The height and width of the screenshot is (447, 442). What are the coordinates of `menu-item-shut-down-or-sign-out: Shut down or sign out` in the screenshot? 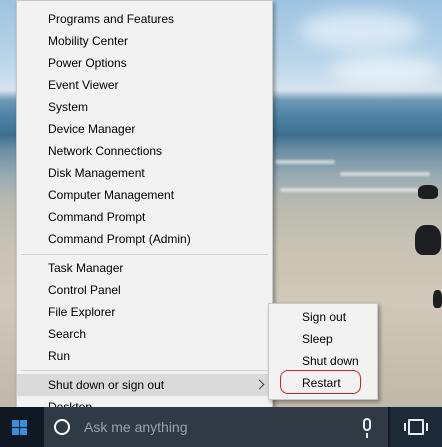 It's located at (144, 385).